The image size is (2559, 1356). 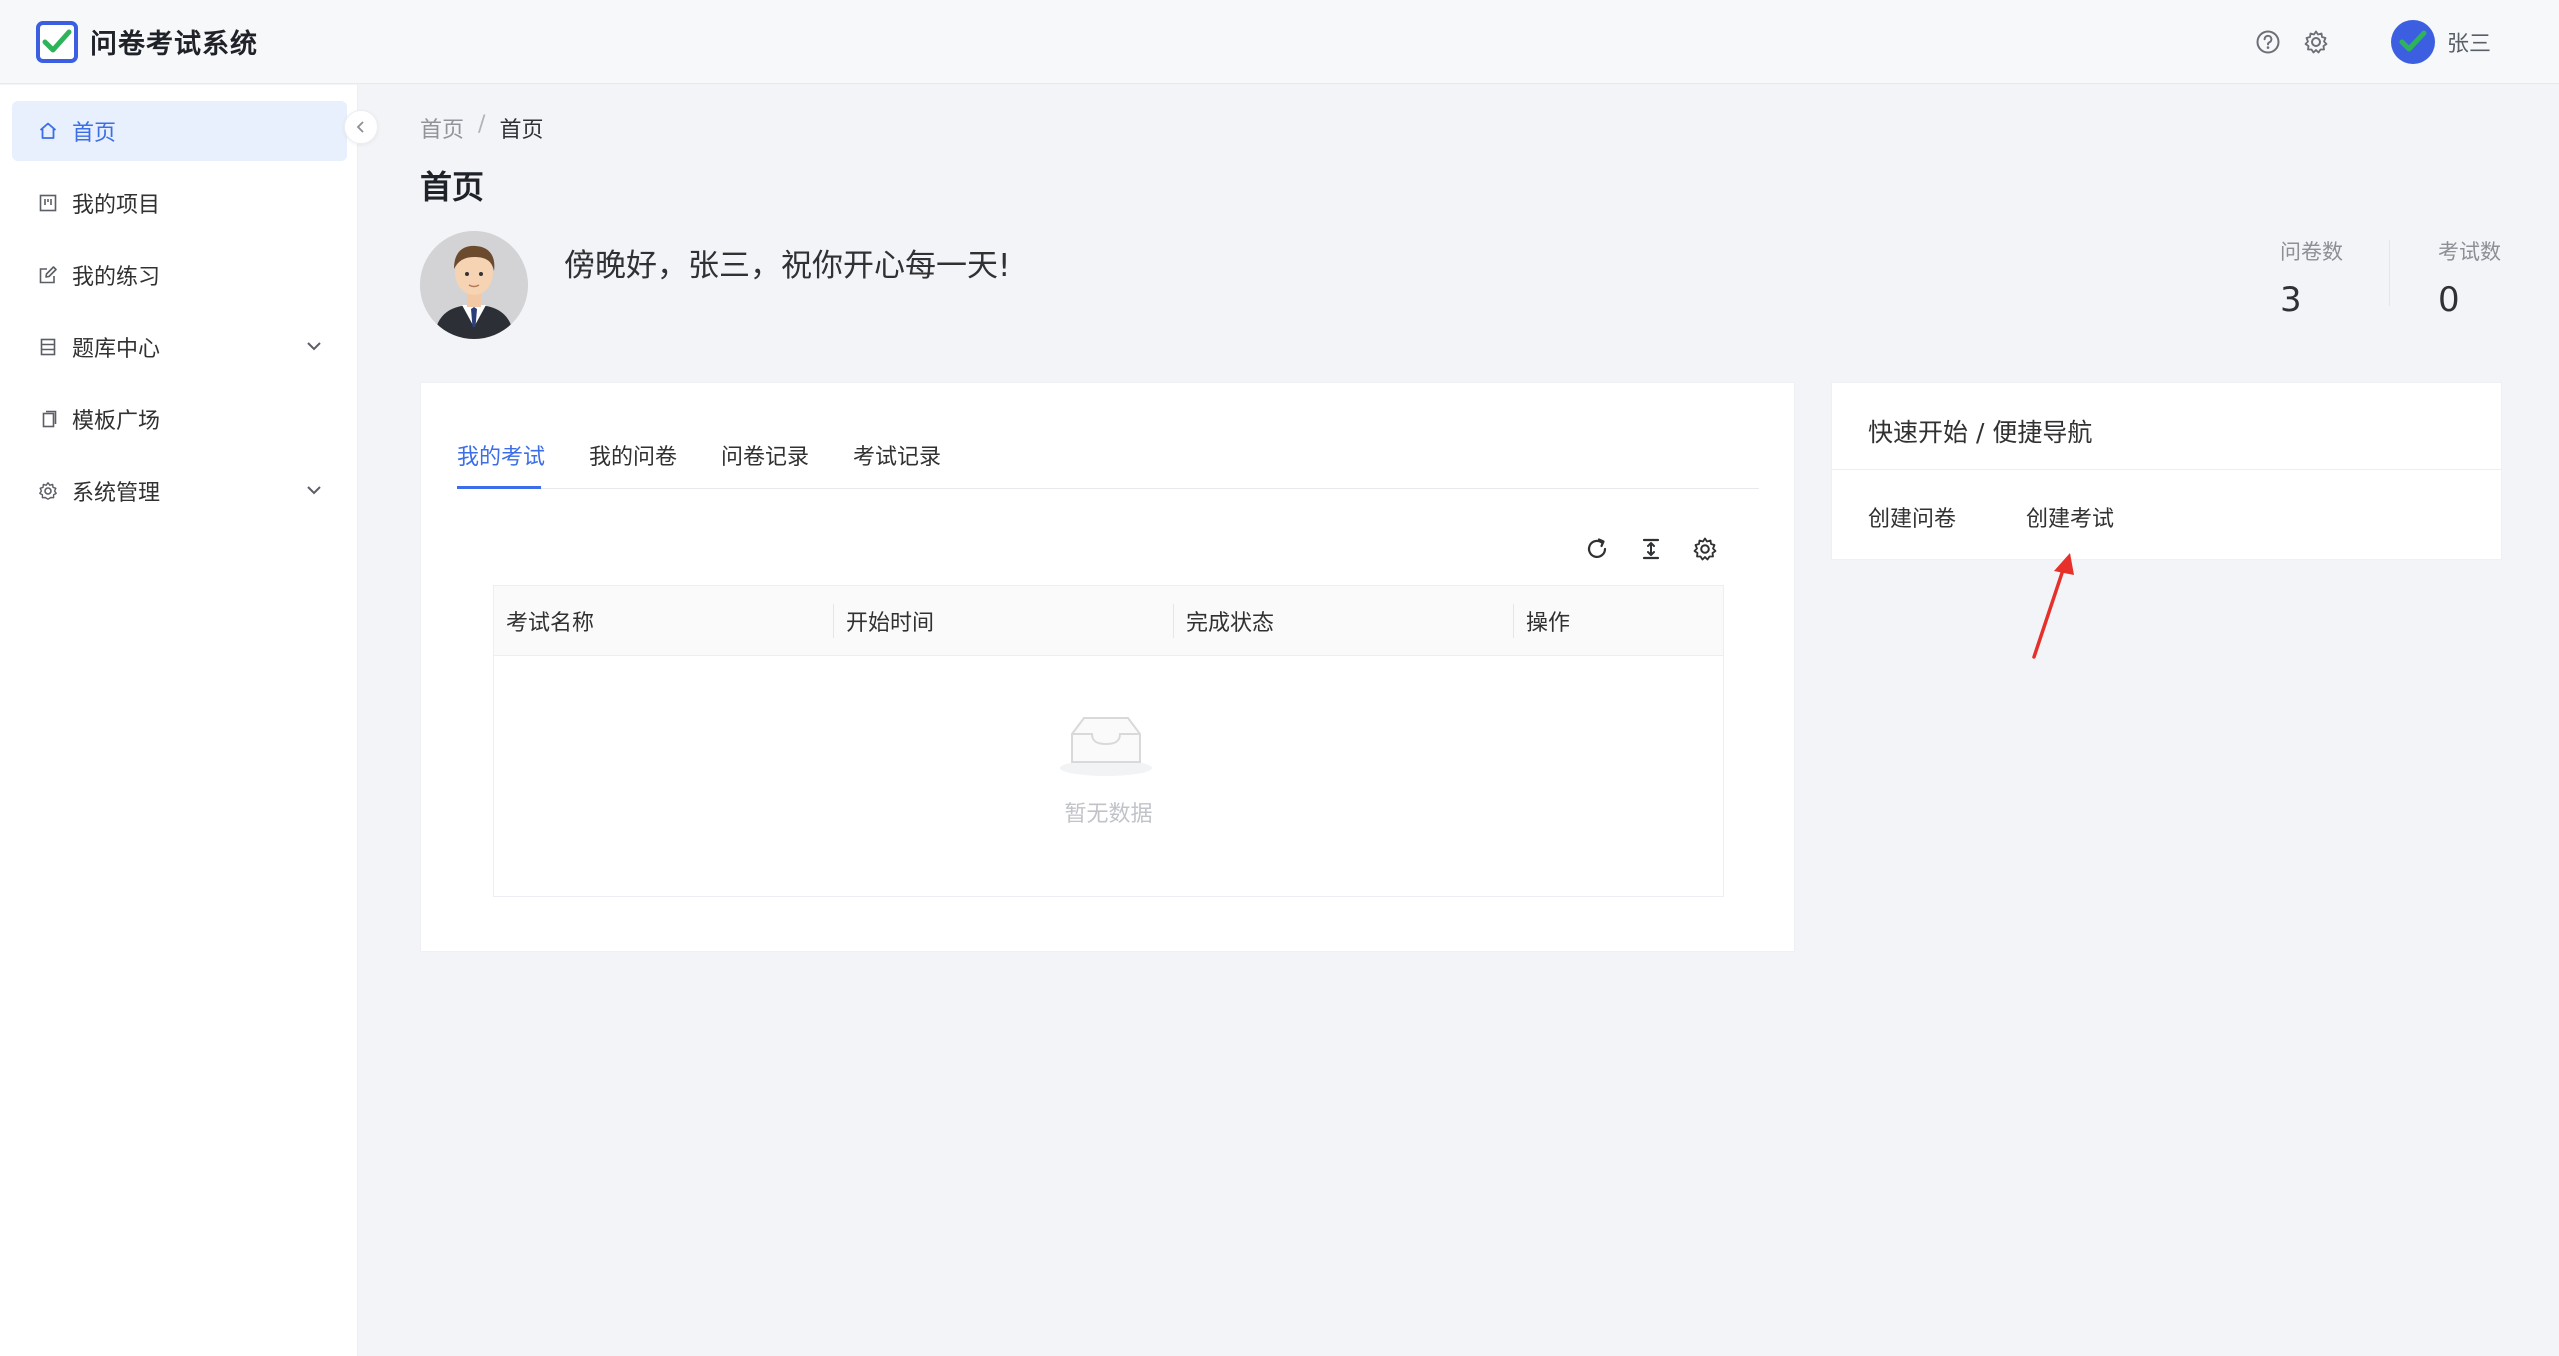 What do you see at coordinates (897, 464) in the screenshot?
I see `tab-exam-records: 考试记录` at bounding box center [897, 464].